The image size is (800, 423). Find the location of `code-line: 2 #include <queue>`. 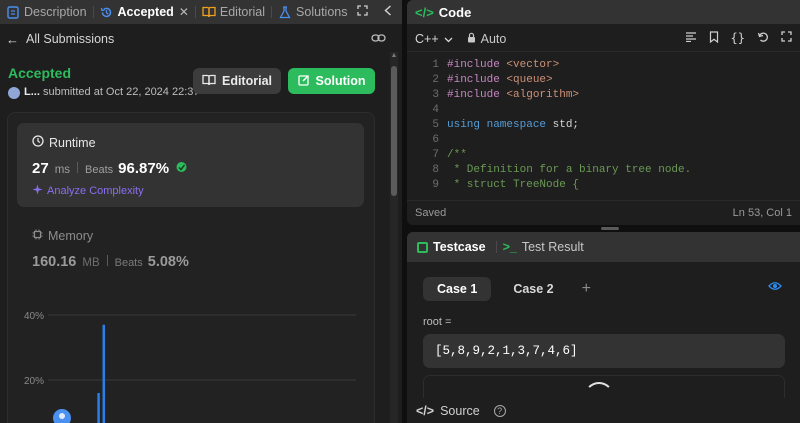

code-line: 2 #include <queue> is located at coordinates (603, 80).